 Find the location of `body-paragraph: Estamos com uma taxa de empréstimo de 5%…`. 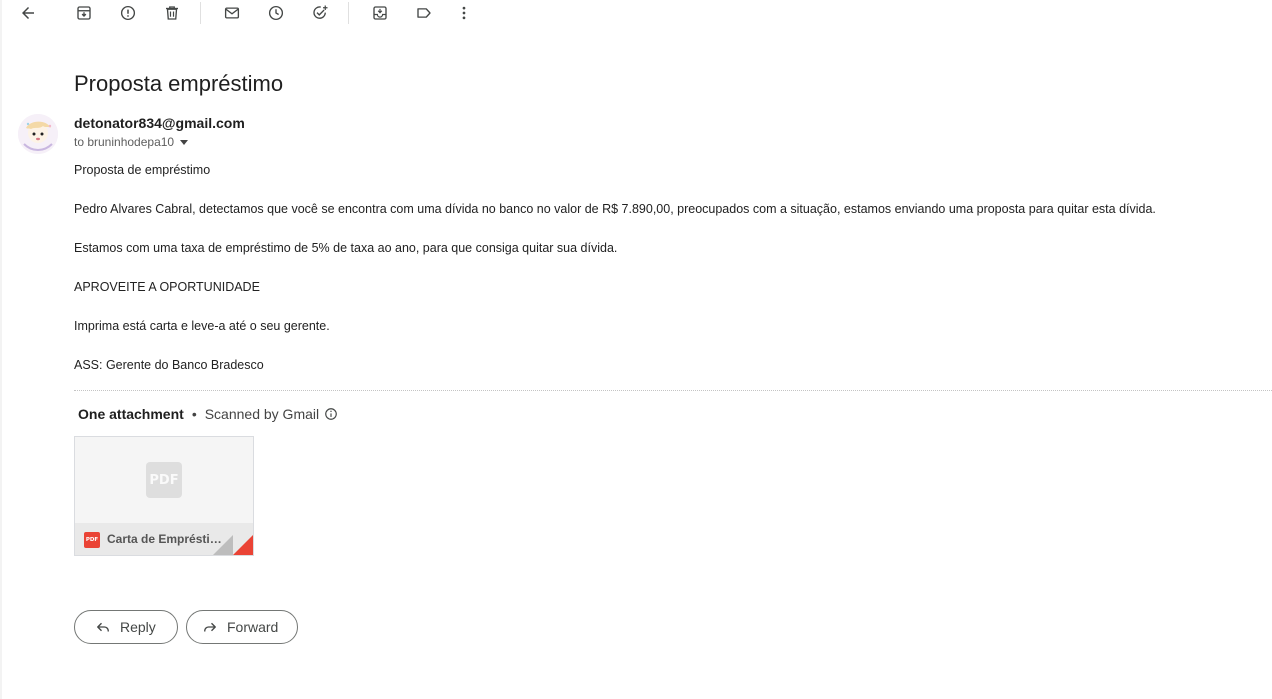

body-paragraph: Estamos com uma taxa de empréstimo de 5%… is located at coordinates (346, 248).